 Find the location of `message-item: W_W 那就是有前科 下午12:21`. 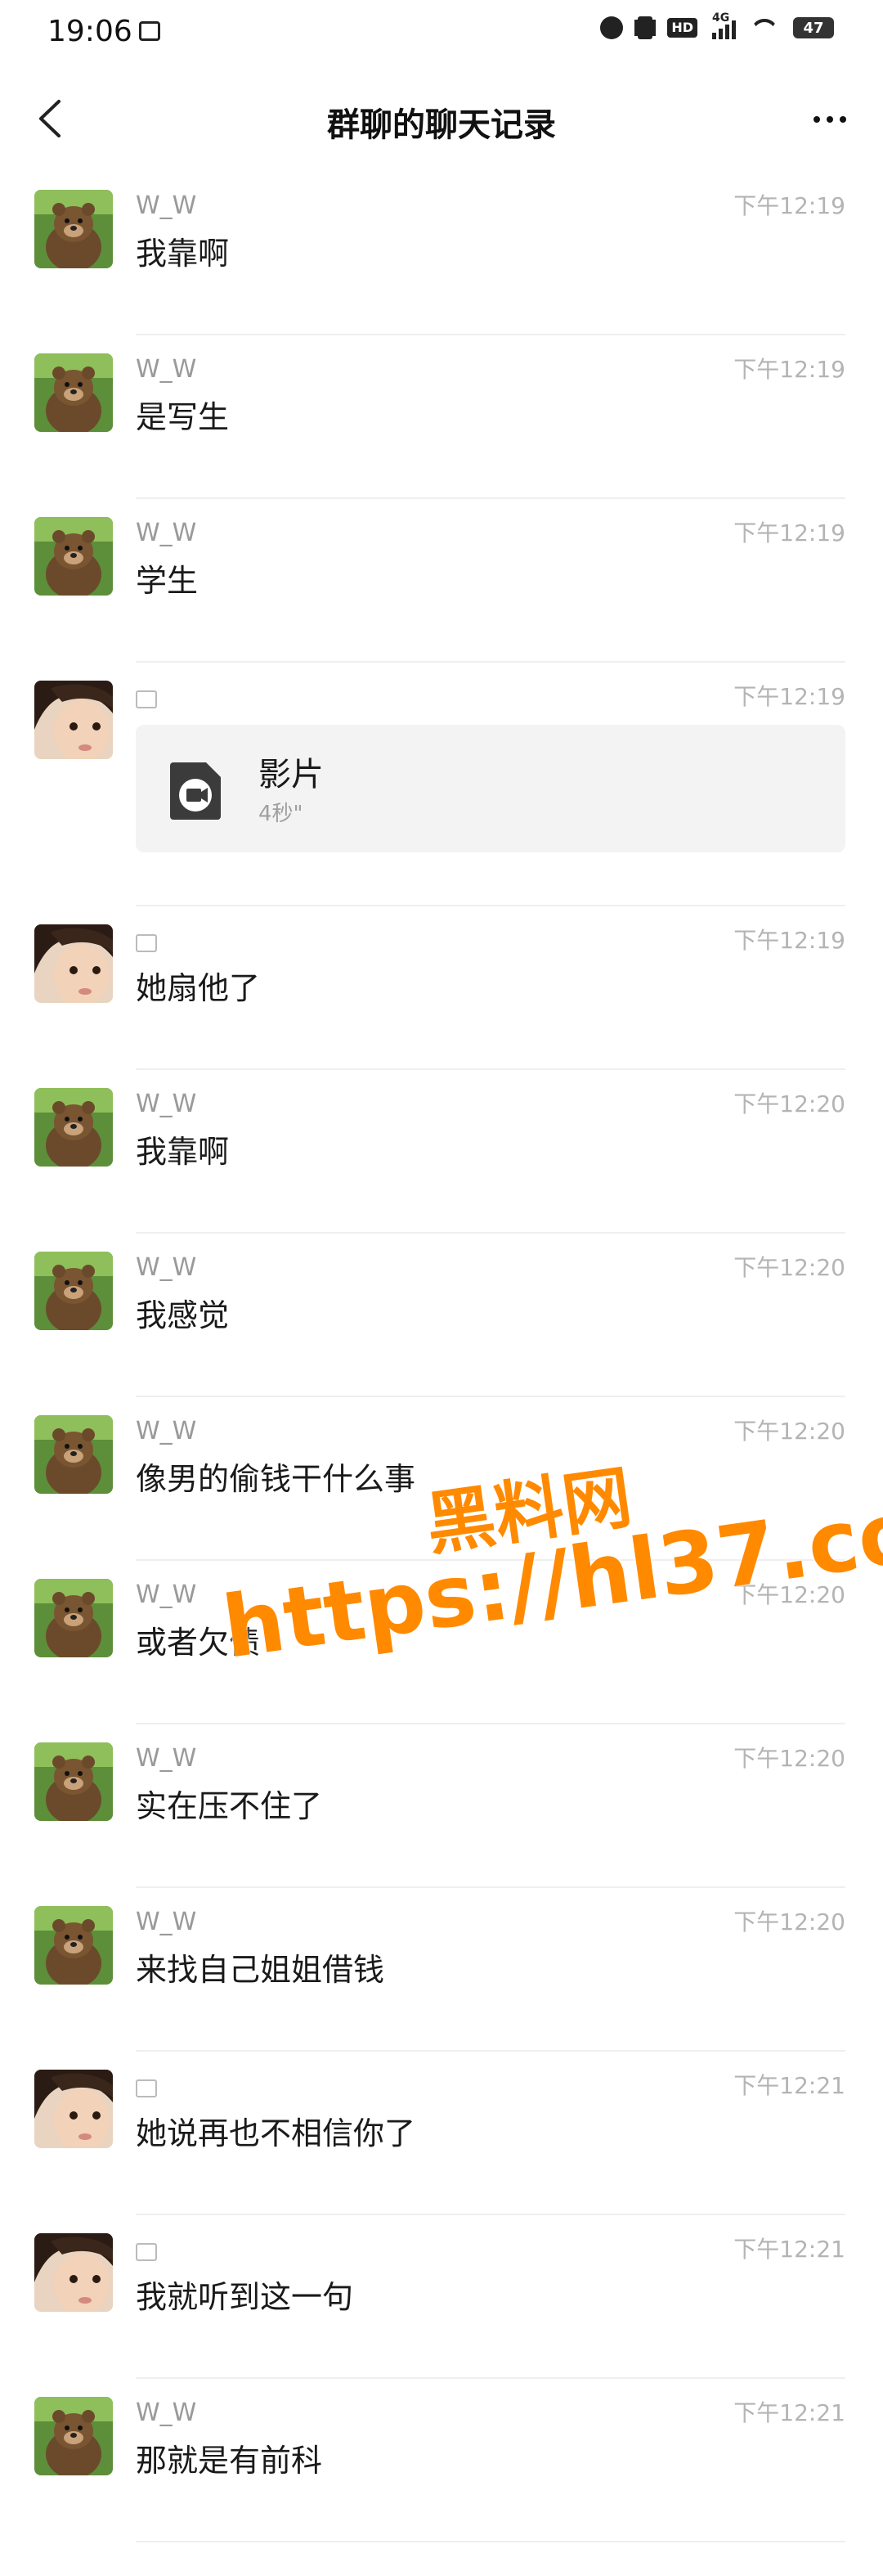

message-item: W_W 那就是有前科 下午12:21 is located at coordinates (441, 2461).